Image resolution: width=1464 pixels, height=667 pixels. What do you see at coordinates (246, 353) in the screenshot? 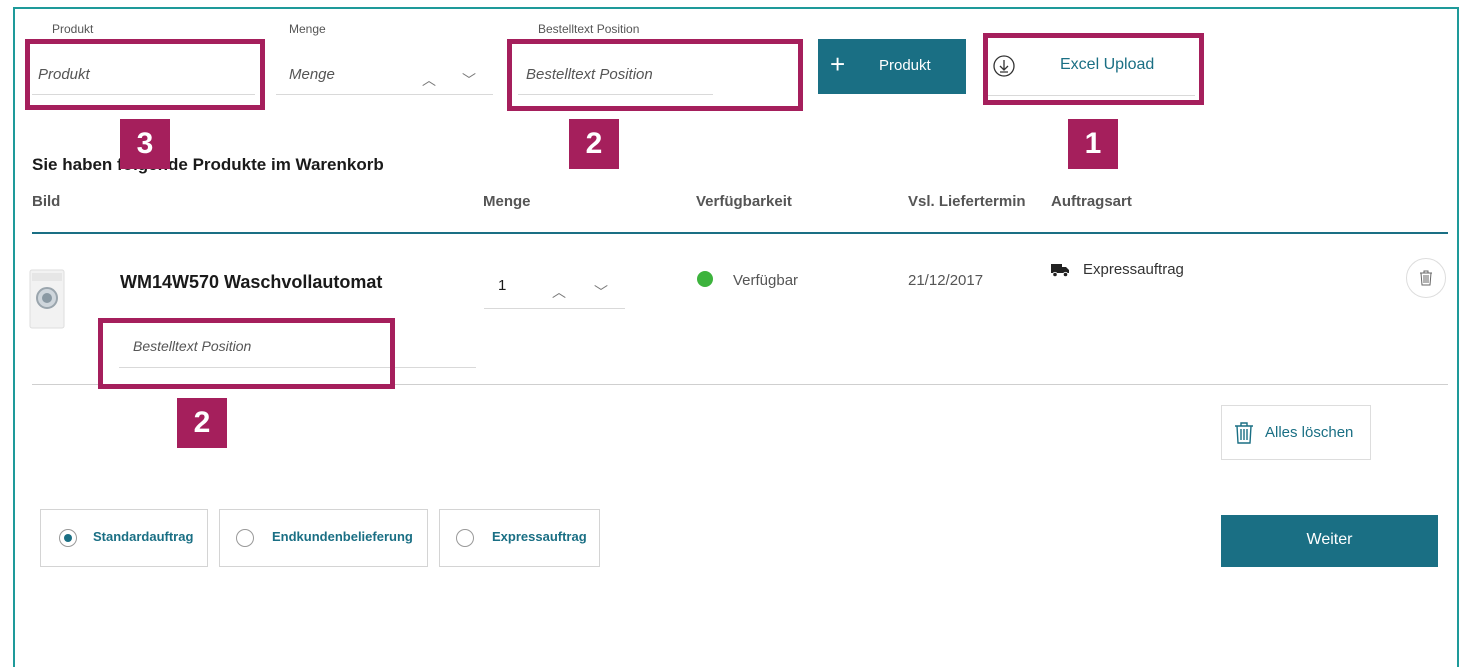
I see `annotation-box-item-bestelltext` at bounding box center [246, 353].